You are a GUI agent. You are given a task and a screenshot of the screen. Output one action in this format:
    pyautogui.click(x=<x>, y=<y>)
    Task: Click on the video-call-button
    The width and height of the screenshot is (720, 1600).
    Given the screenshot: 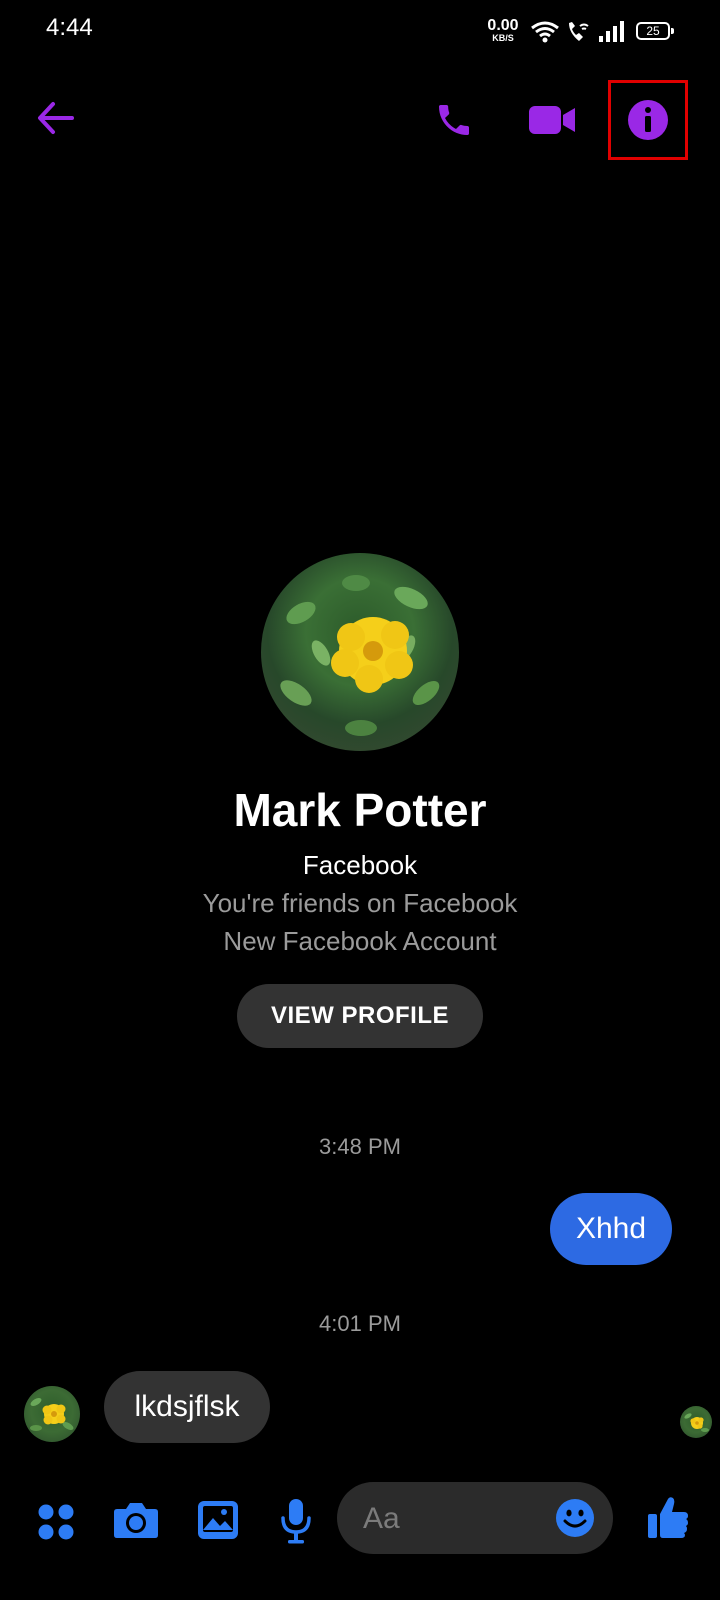 What is the action you would take?
    pyautogui.click(x=552, y=120)
    